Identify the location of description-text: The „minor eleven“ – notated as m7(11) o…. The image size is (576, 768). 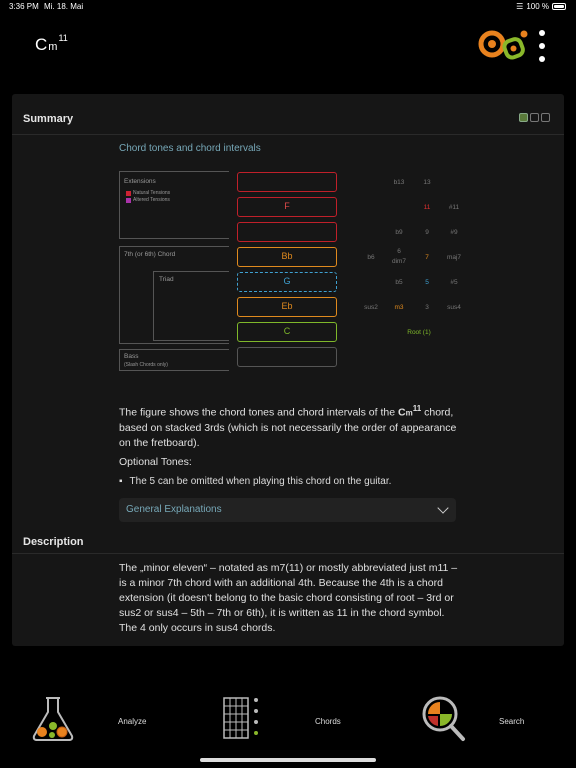
(288, 598).